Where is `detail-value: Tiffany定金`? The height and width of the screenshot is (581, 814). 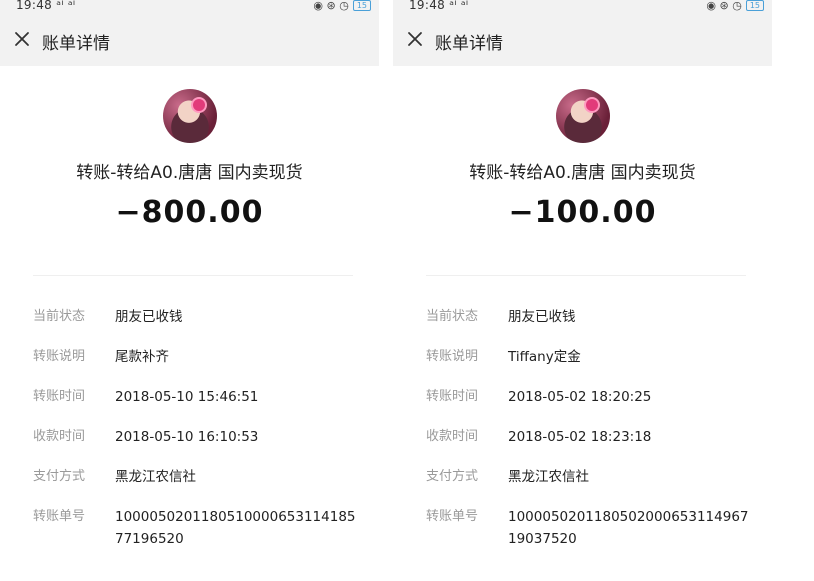 detail-value: Tiffany定金 is located at coordinates (544, 357).